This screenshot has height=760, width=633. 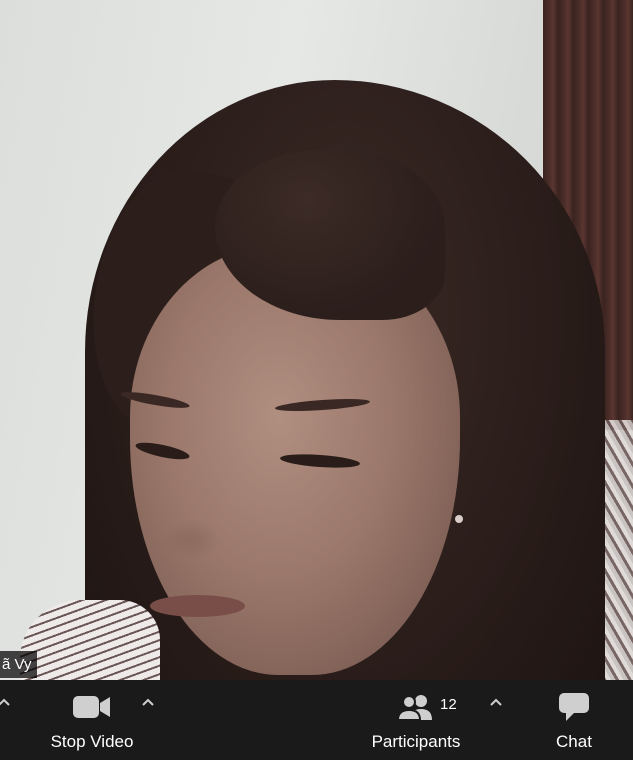 What do you see at coordinates (574, 707) in the screenshot?
I see `speech-bubble-icon` at bounding box center [574, 707].